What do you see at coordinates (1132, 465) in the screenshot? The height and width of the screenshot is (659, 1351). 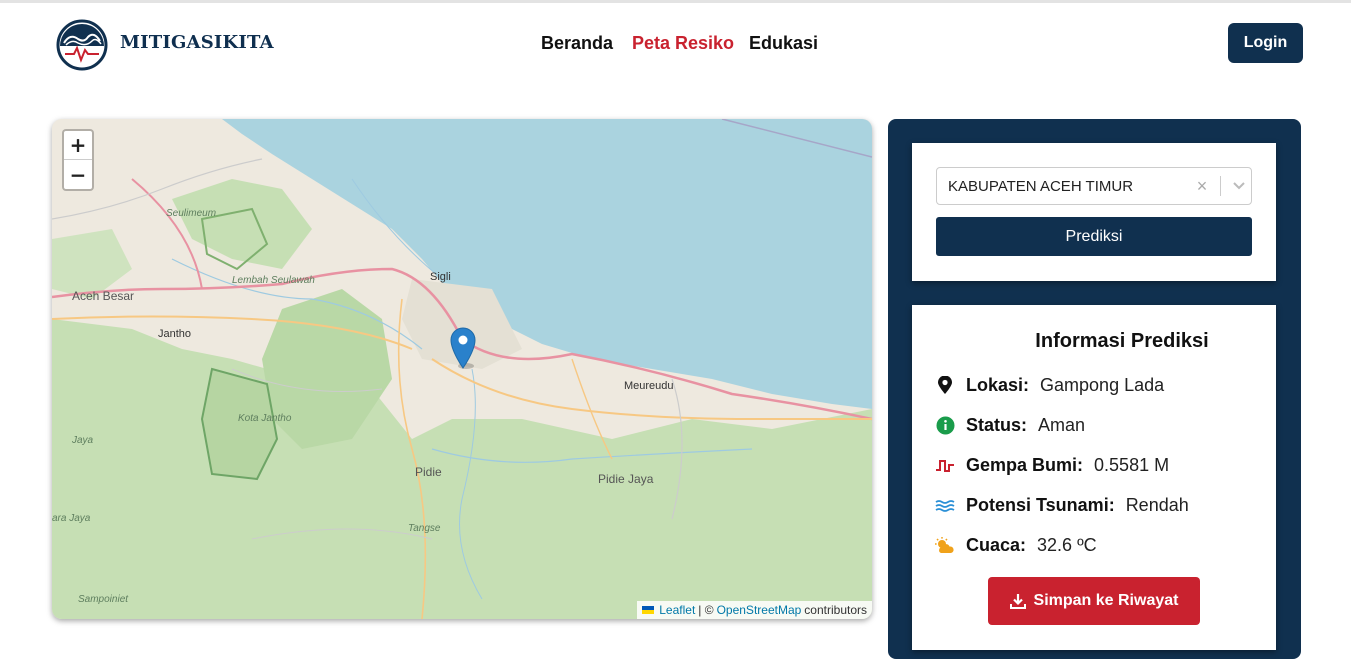 I see `info-value: 0.5581 M` at bounding box center [1132, 465].